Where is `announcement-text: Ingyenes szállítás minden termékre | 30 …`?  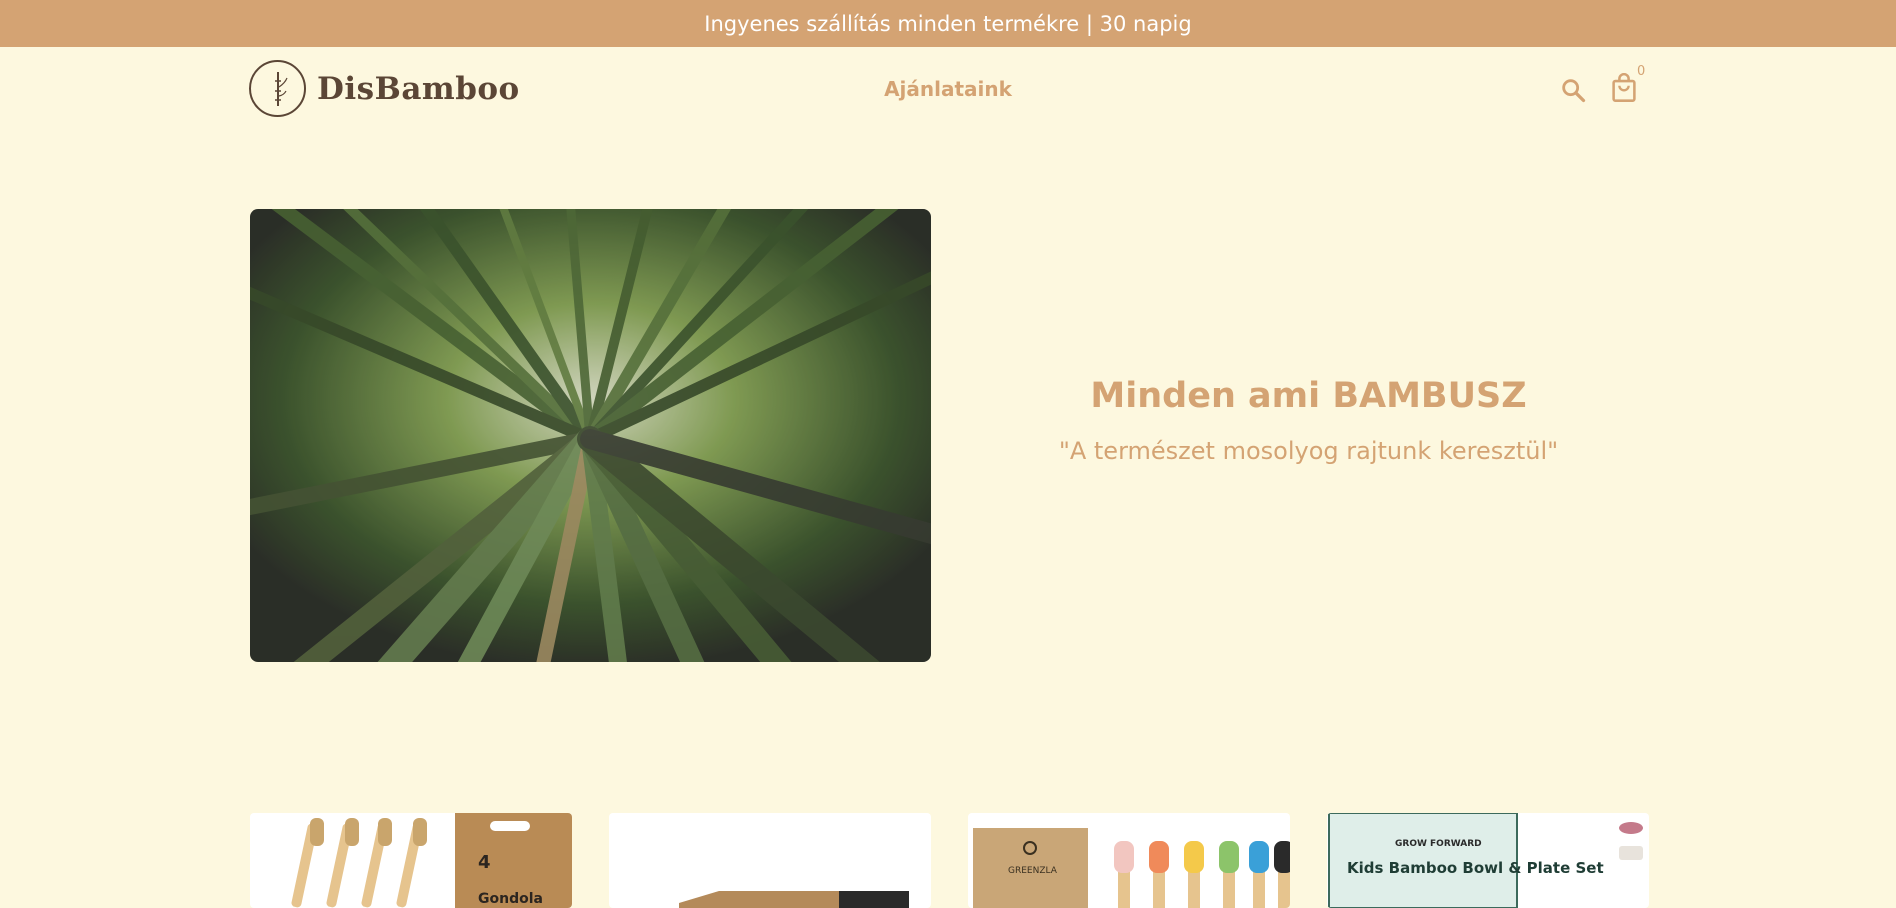
announcement-text: Ingyenes szállítás minden termékre | 30 … is located at coordinates (948, 23).